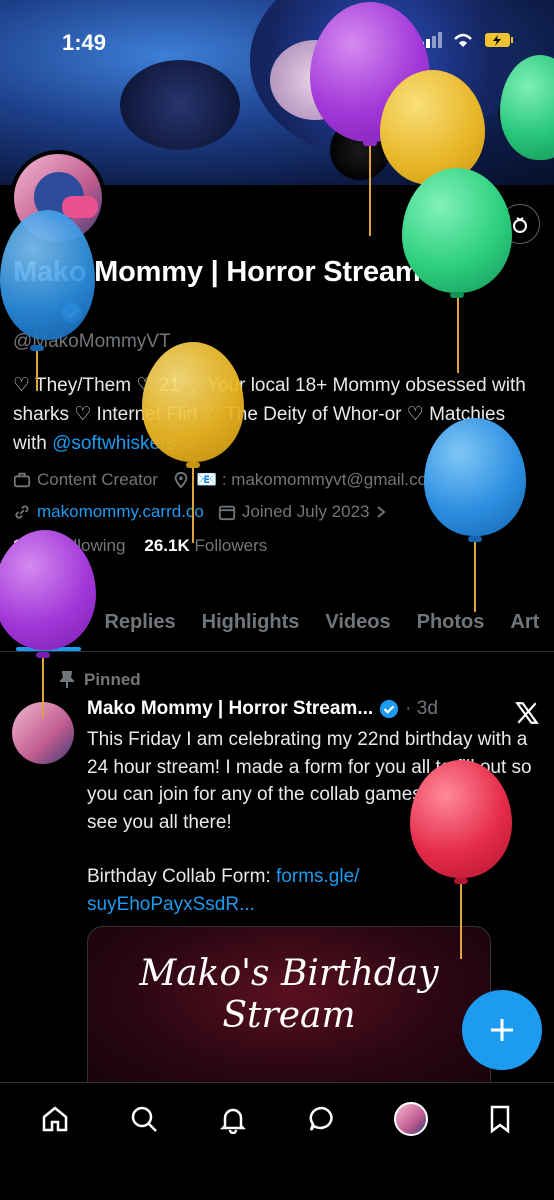 The height and width of the screenshot is (1200, 554). What do you see at coordinates (318, 479) in the screenshot?
I see `profile-location: 📧 : makomommyvt@gmail.com` at bounding box center [318, 479].